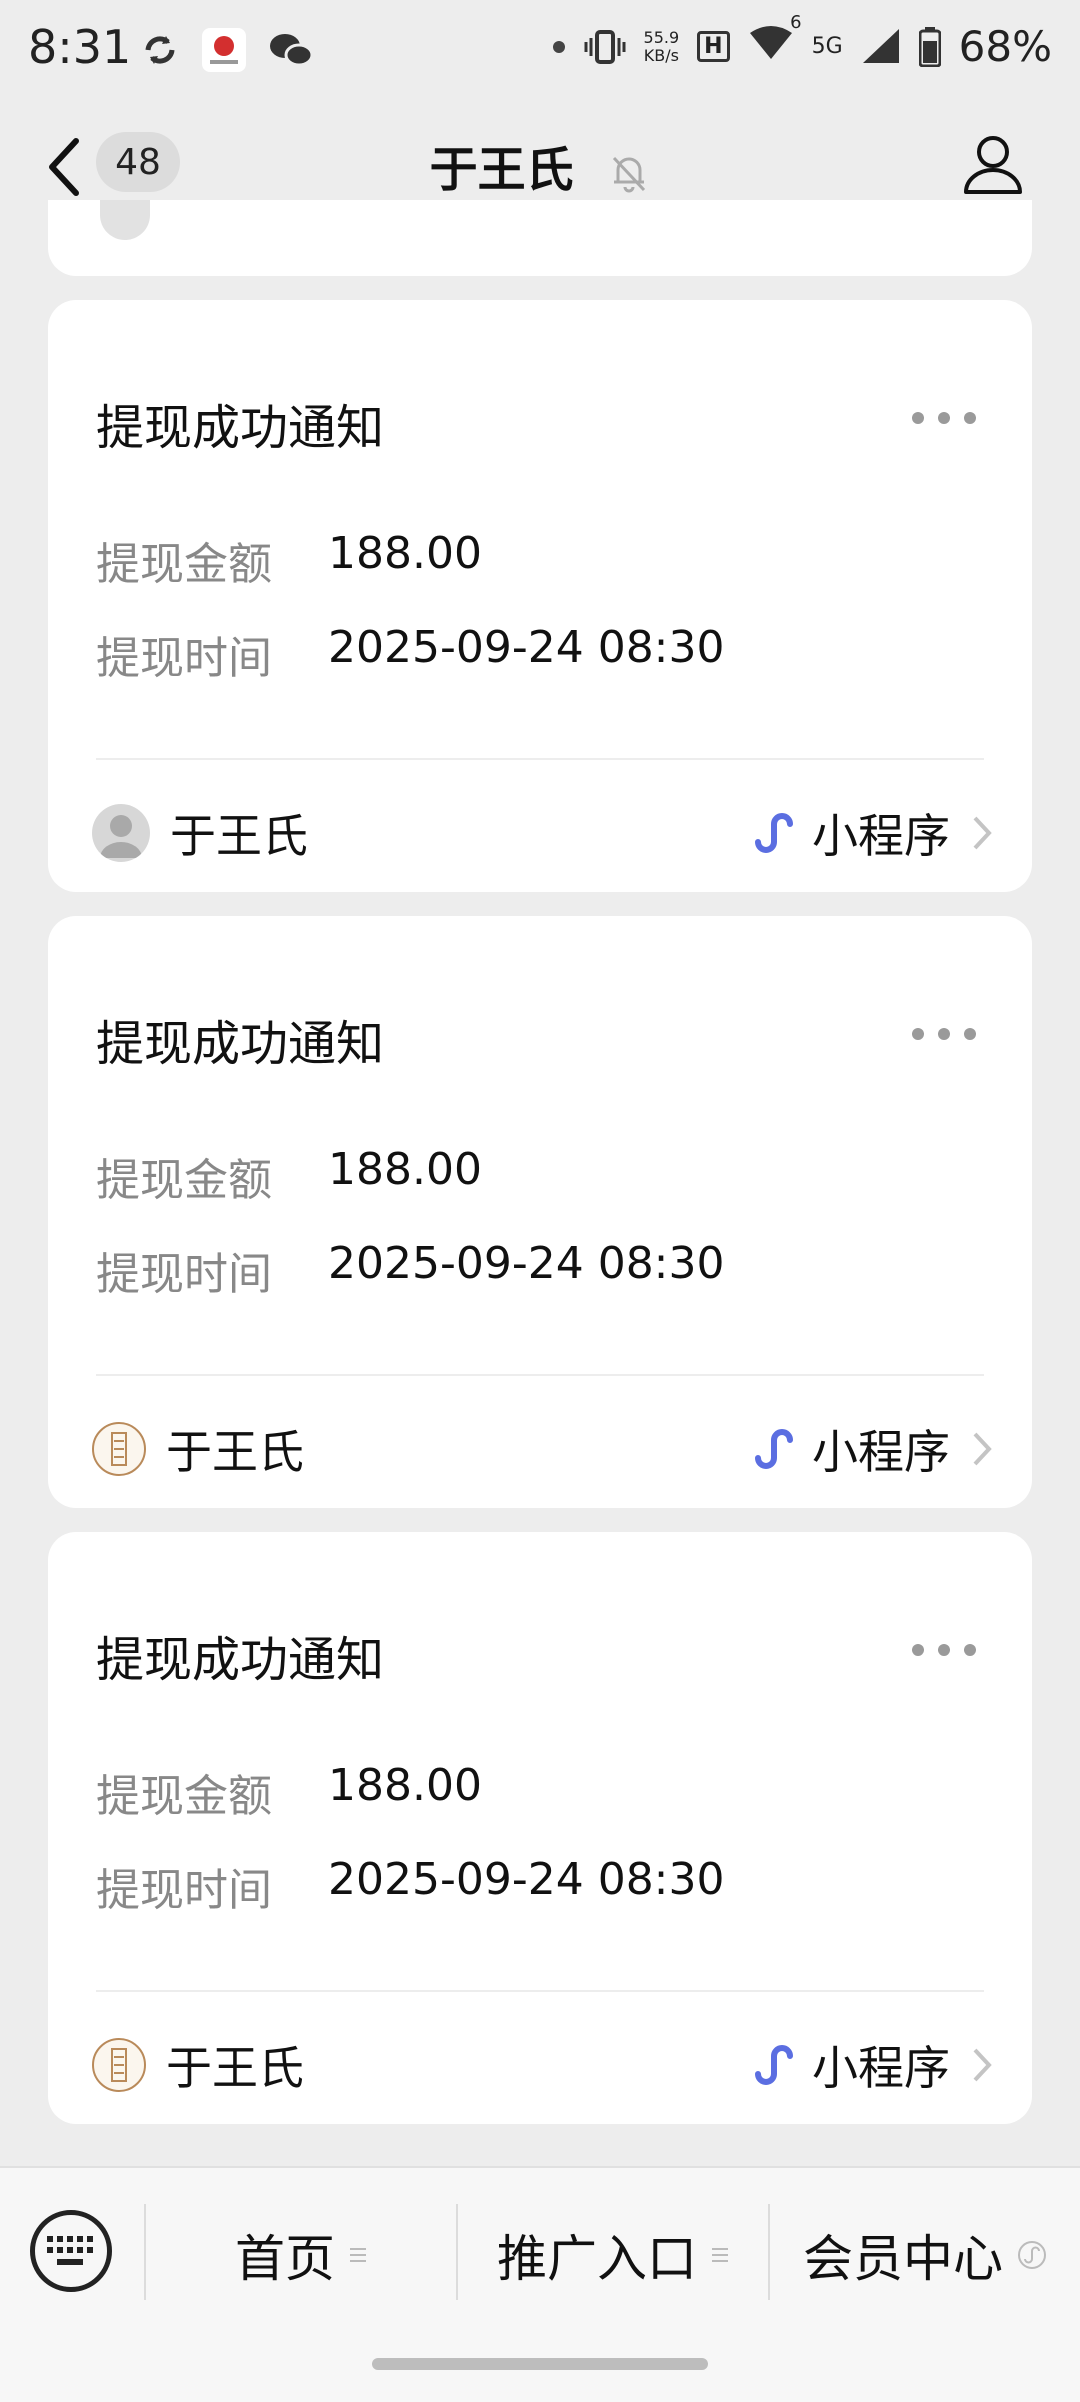 Image resolution: width=1080 pixels, height=2402 pixels. I want to click on status-bar: 8:31 55.9 KB/s H 6 5G 68%, so click(540, 50).